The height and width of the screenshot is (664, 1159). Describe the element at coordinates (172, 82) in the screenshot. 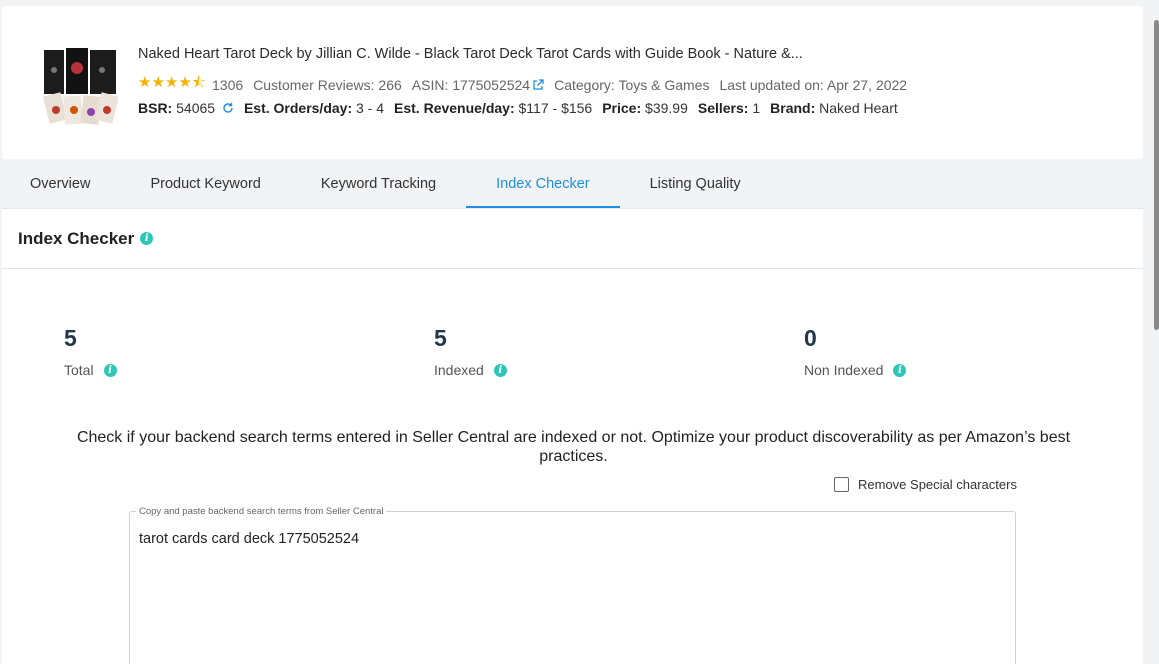

I see `rating-stars: ★★★★⯪` at that location.